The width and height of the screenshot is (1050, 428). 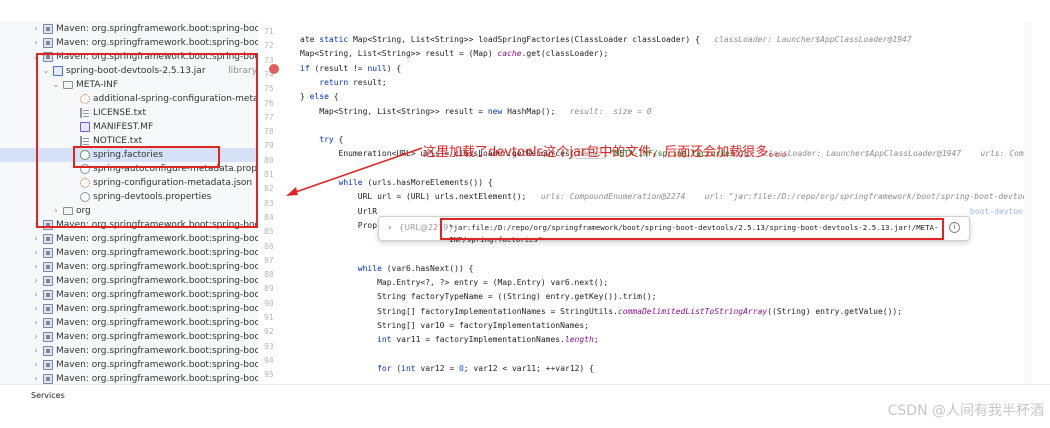 I want to click on code-line: Prop, so click(x=338, y=226).